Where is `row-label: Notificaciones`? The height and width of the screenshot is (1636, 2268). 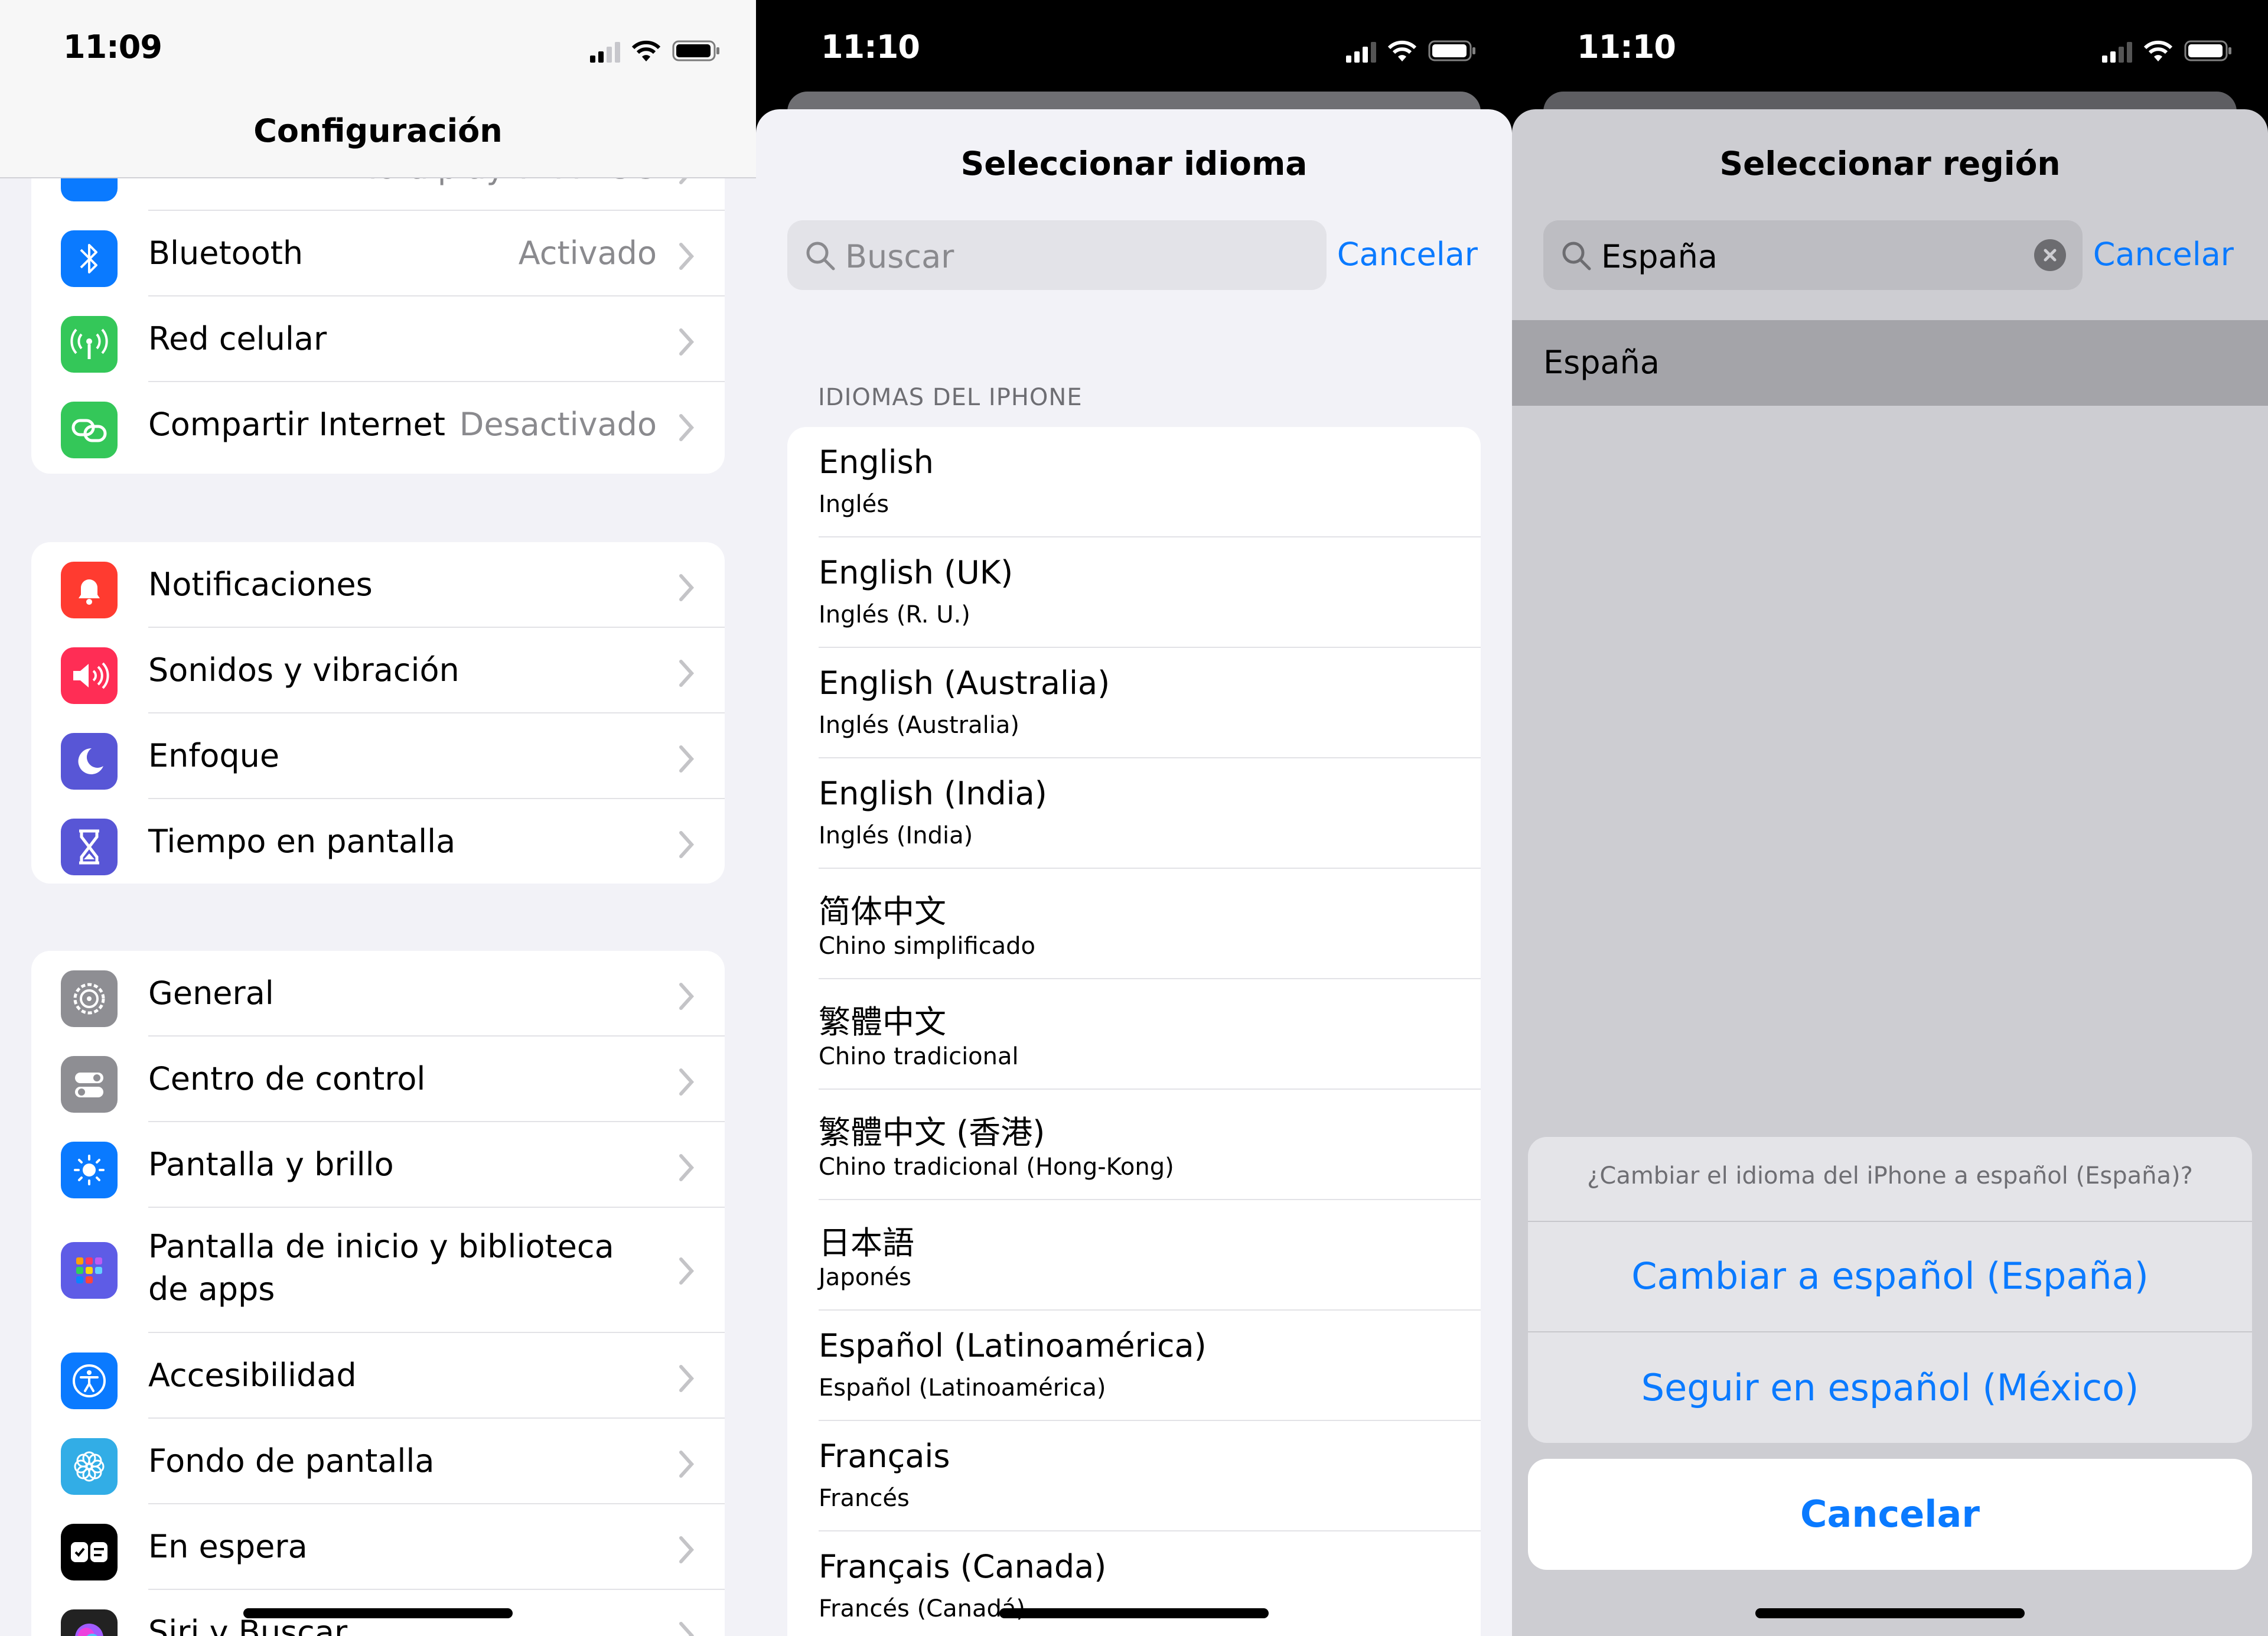
row-label: Notificaciones is located at coordinates (260, 584).